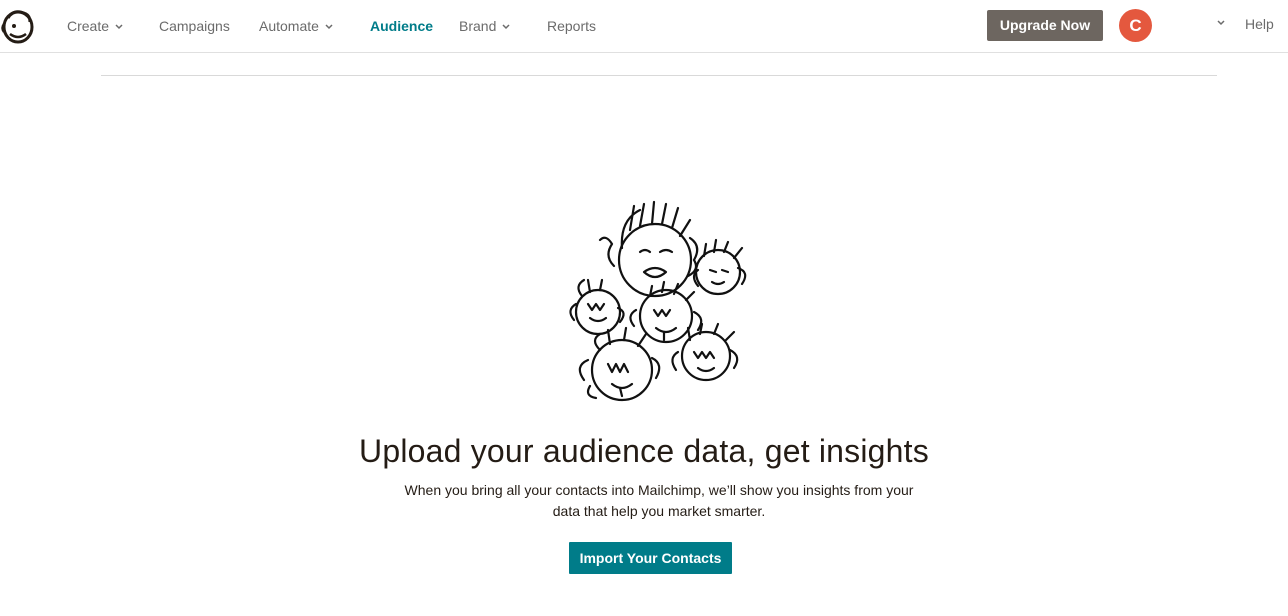  I want to click on nav-audience: Audience, so click(401, 26).